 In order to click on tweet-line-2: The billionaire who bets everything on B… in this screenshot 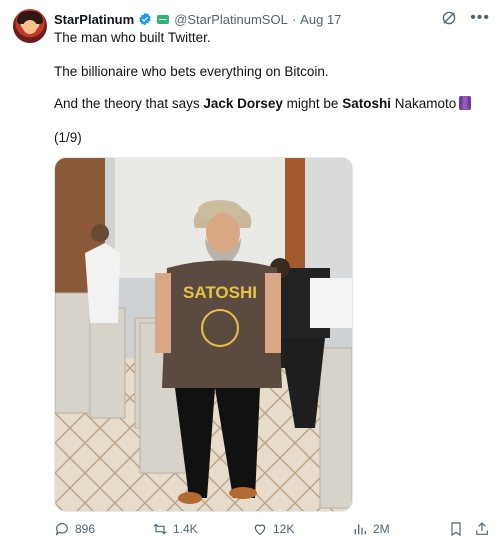, I will do `click(191, 71)`.